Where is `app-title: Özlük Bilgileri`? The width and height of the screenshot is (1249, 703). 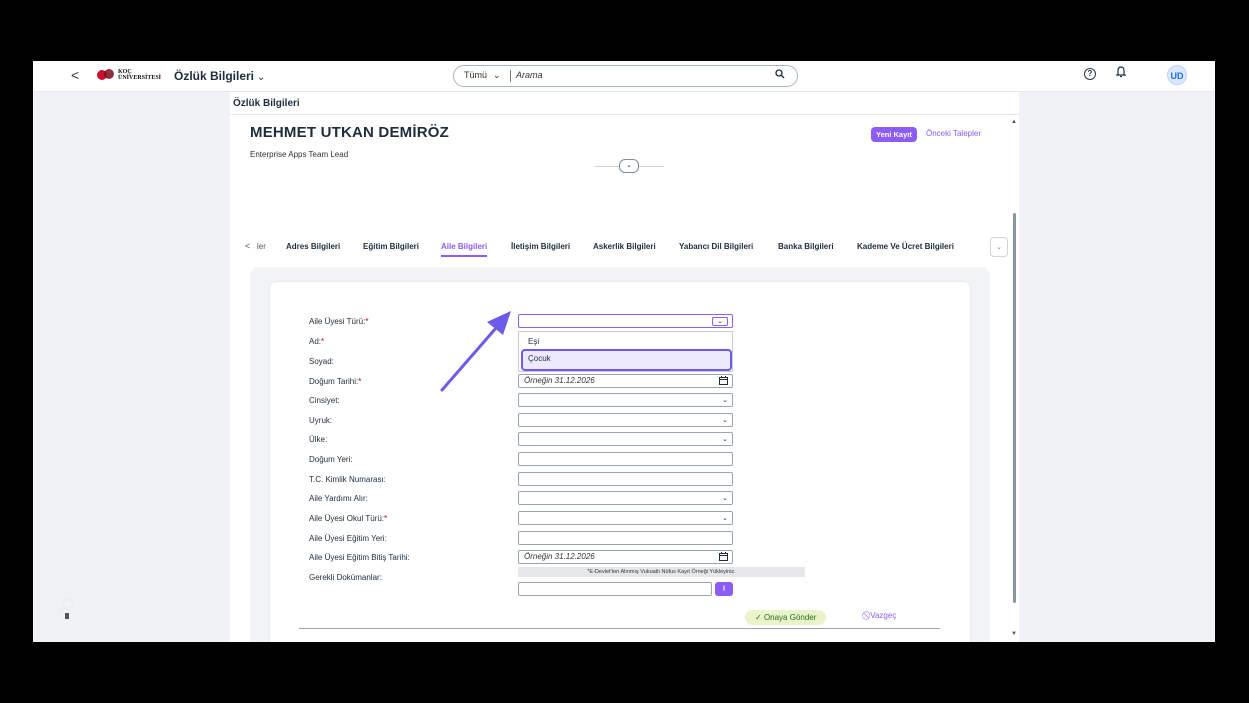
app-title: Özlük Bilgileri is located at coordinates (214, 76).